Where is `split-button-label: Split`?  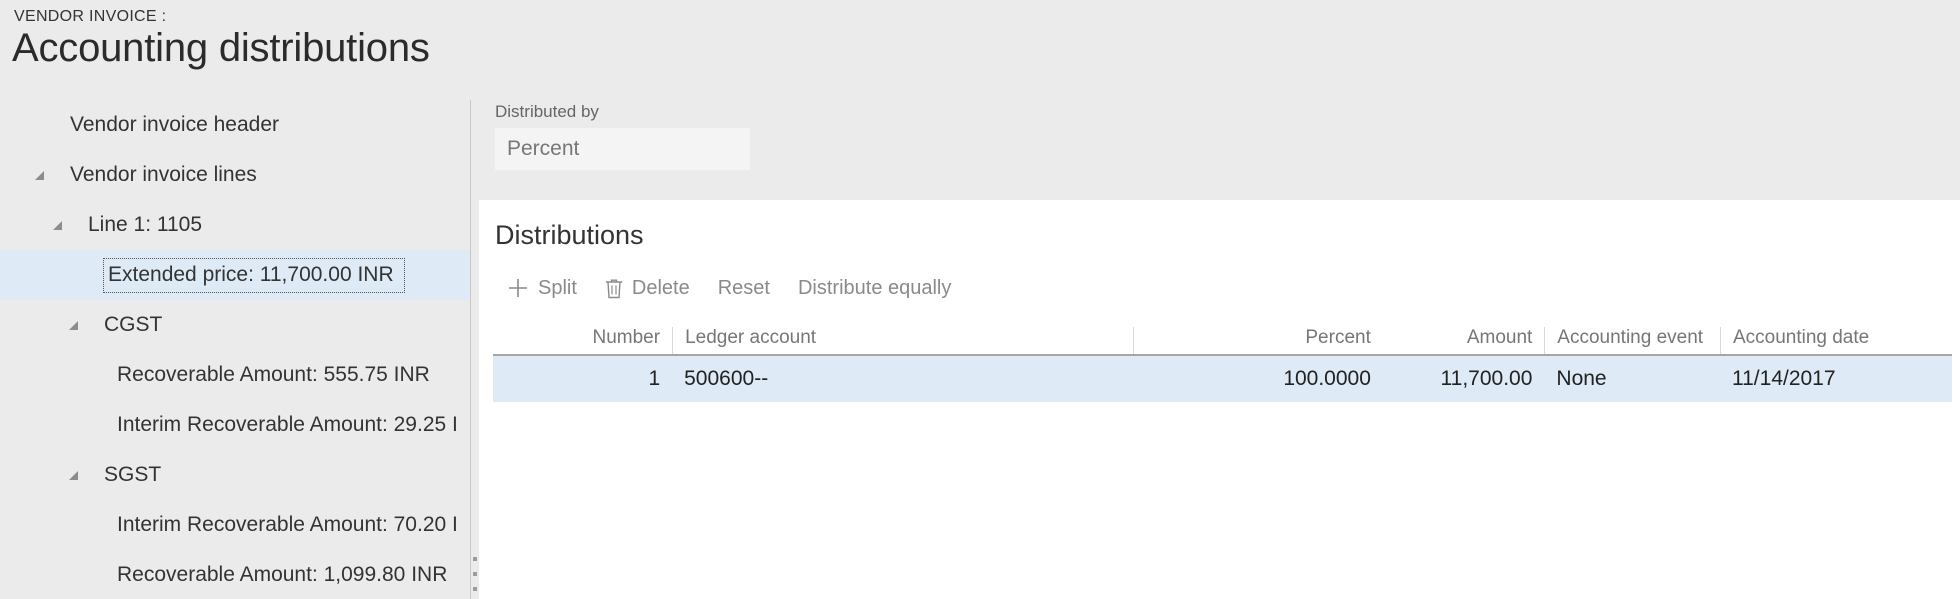 split-button-label: Split is located at coordinates (557, 287).